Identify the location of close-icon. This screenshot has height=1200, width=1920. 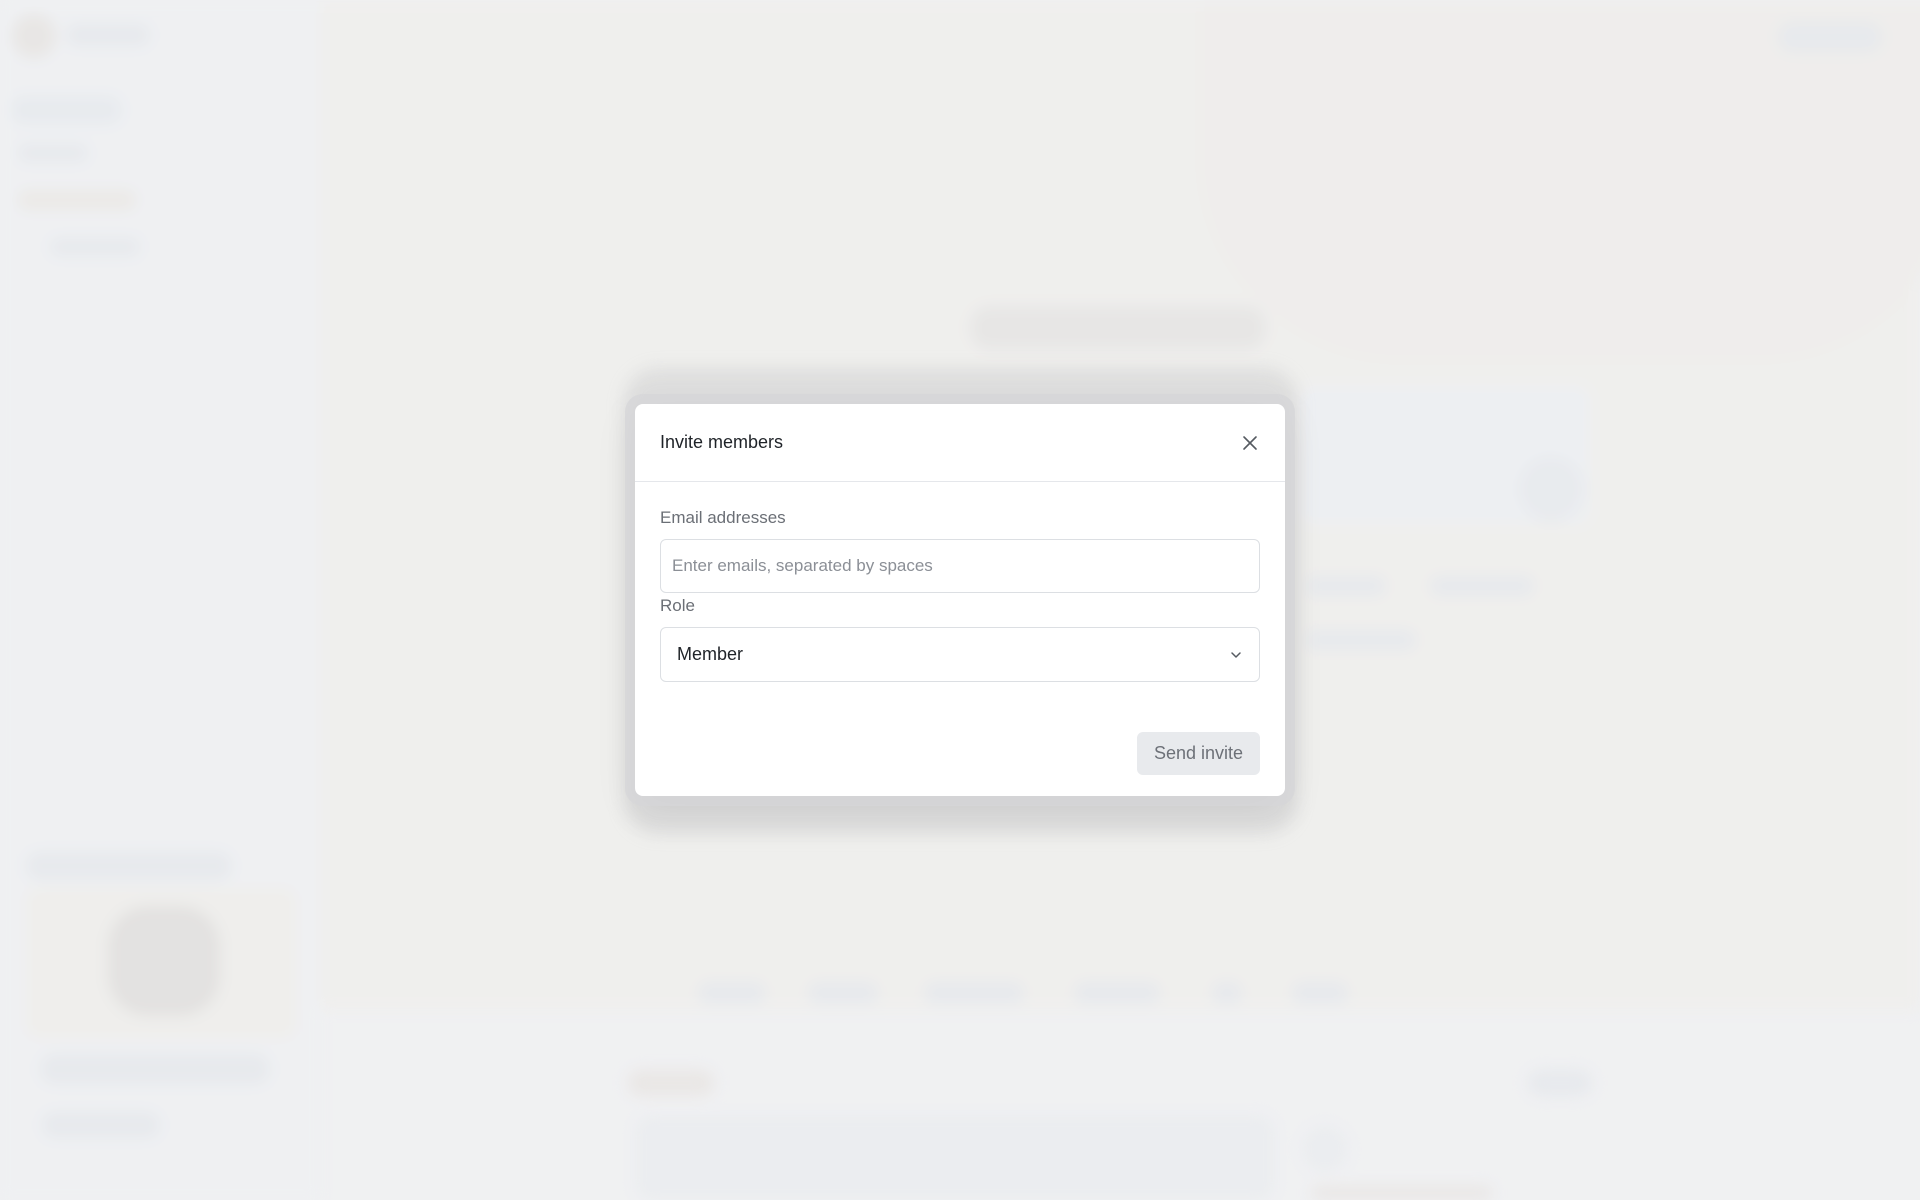
(1250, 442).